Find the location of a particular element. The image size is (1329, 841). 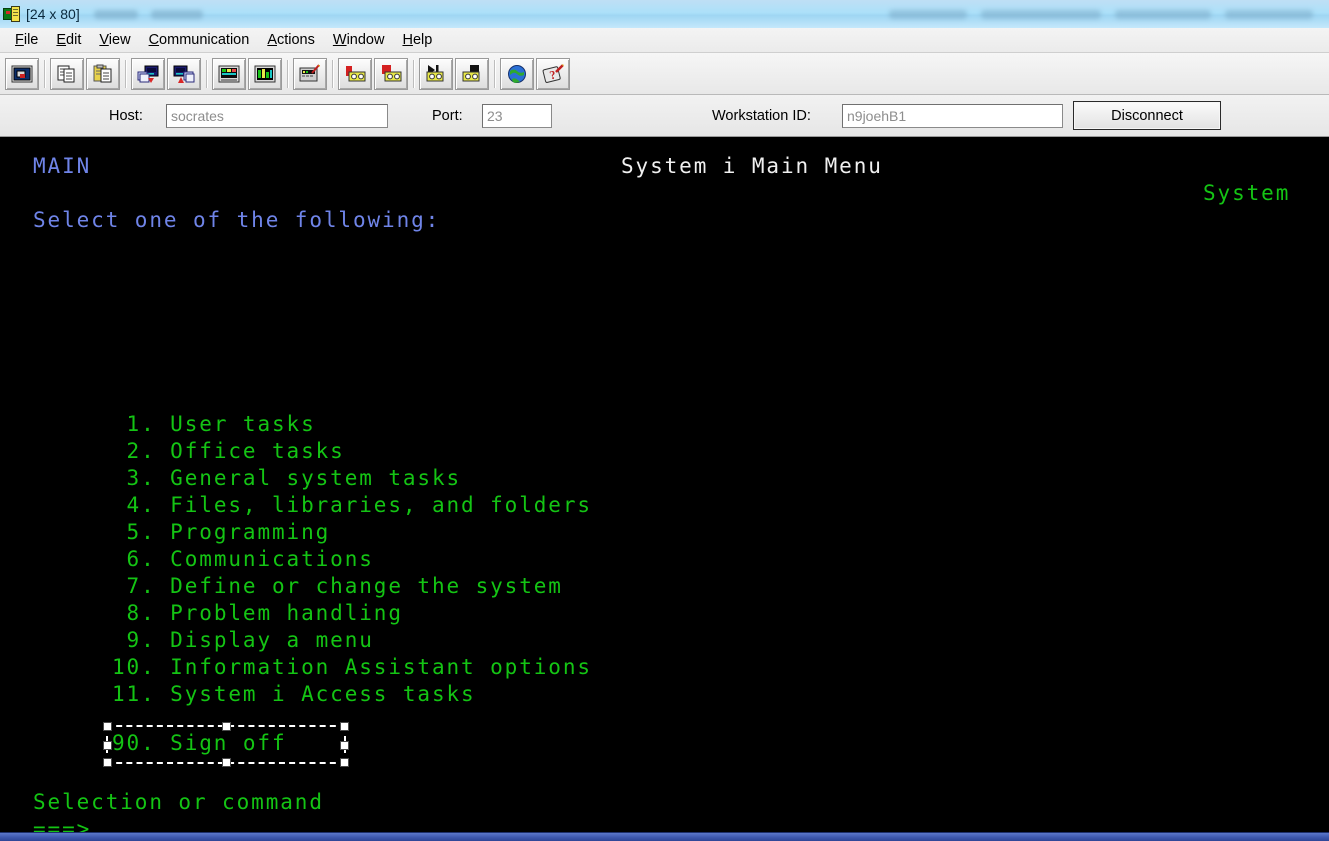

resize-handle-w is located at coordinates (107, 745).